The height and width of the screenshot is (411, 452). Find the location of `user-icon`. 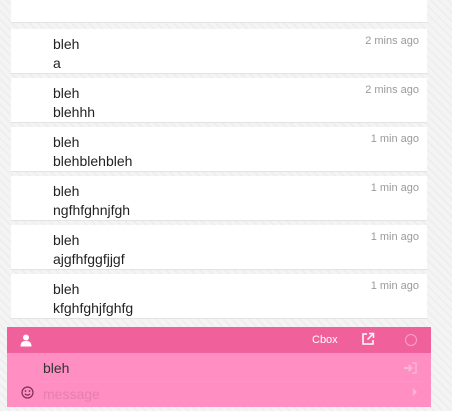

user-icon is located at coordinates (26, 340).